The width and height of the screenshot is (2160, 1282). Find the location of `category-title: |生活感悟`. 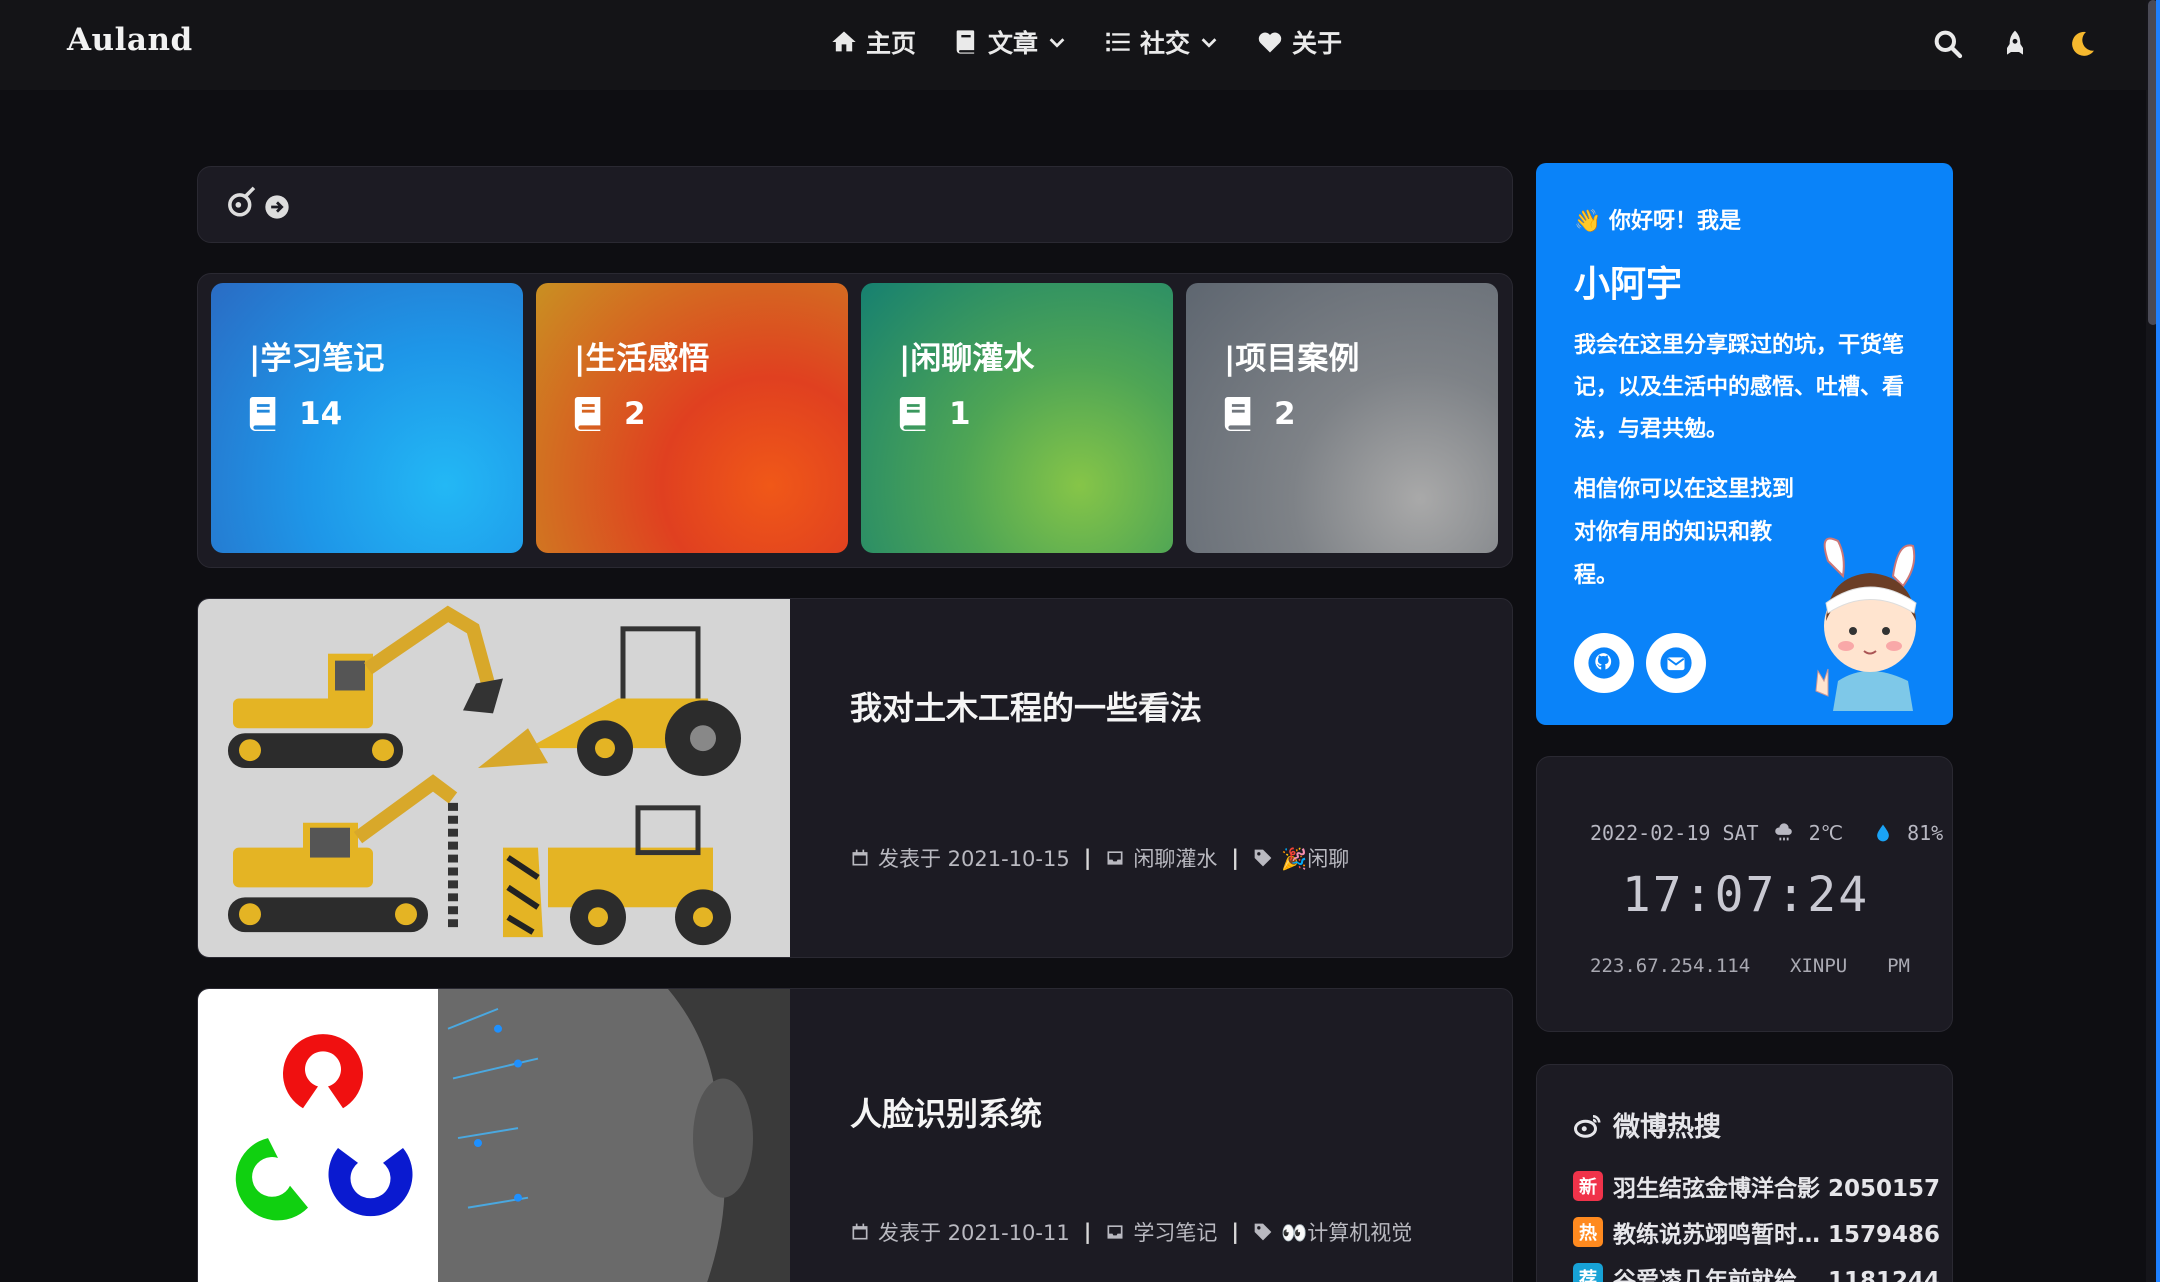

category-title: |生活感悟 is located at coordinates (642, 359).